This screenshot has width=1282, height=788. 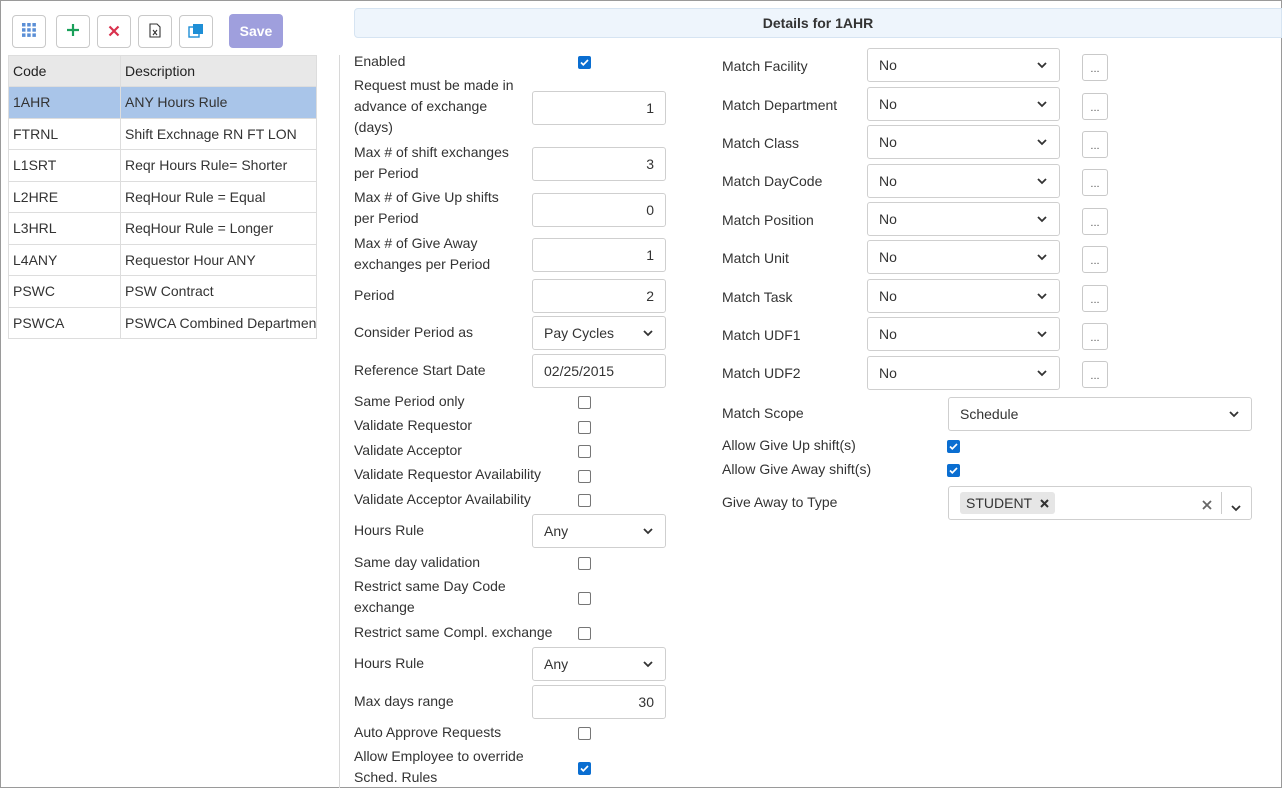 What do you see at coordinates (413, 425) in the screenshot?
I see `validate-requestor-label: Validate Requestor` at bounding box center [413, 425].